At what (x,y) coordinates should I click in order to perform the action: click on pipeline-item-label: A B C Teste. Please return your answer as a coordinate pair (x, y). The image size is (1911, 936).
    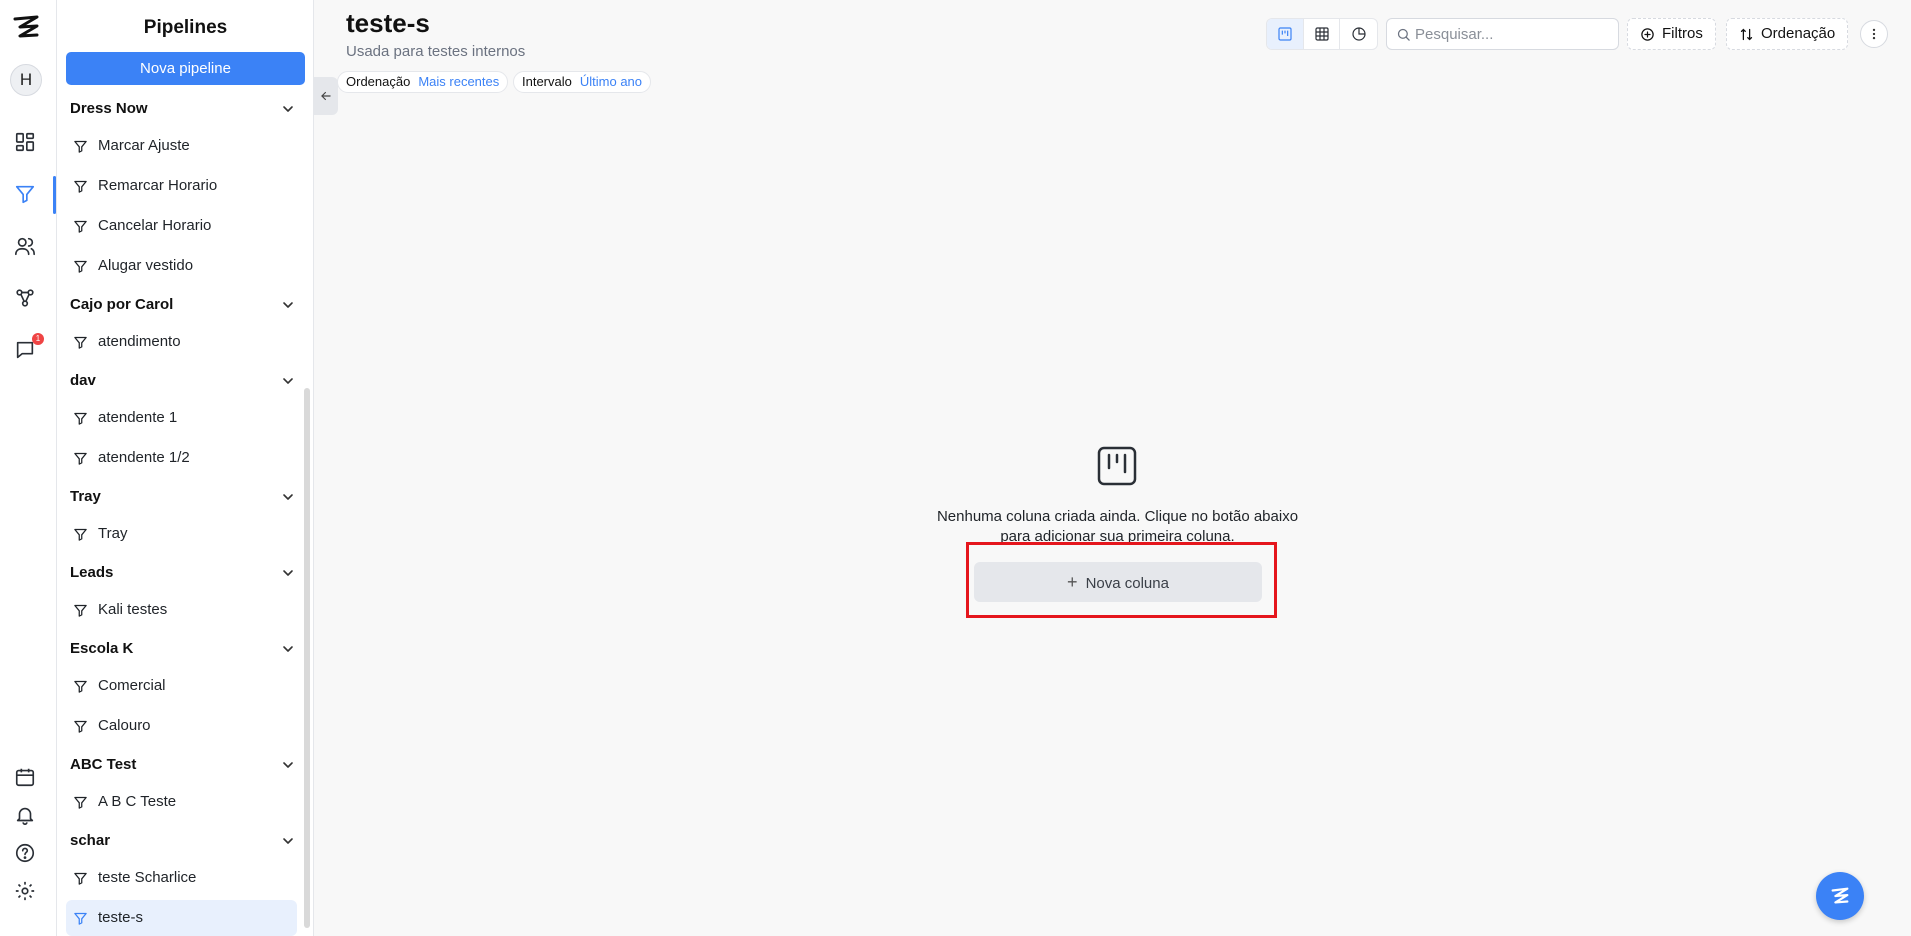
    Looking at the image, I should click on (137, 801).